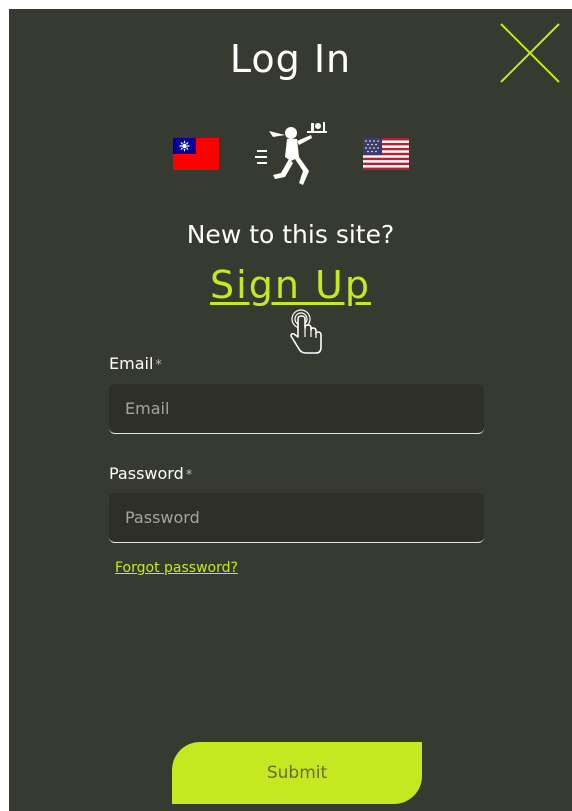 Image resolution: width=572 pixels, height=811 pixels. I want to click on us-flag-icon, so click(386, 154).